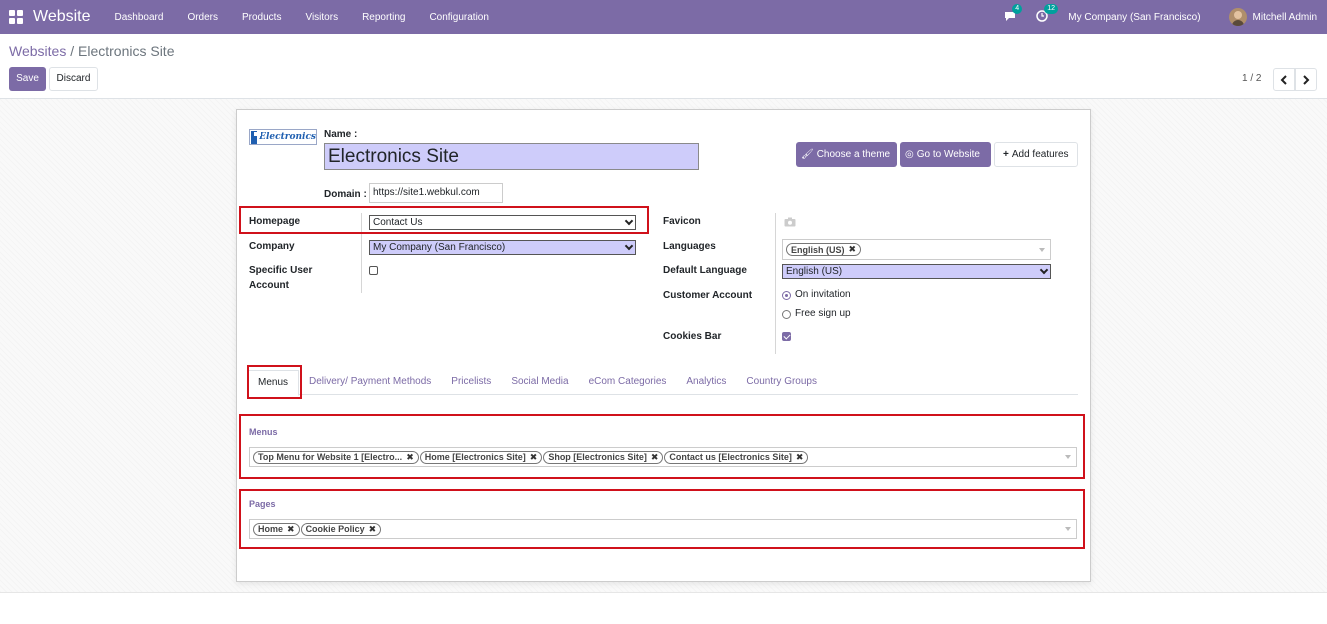  I want to click on domain-input: https://site1.webkul.com, so click(436, 193).